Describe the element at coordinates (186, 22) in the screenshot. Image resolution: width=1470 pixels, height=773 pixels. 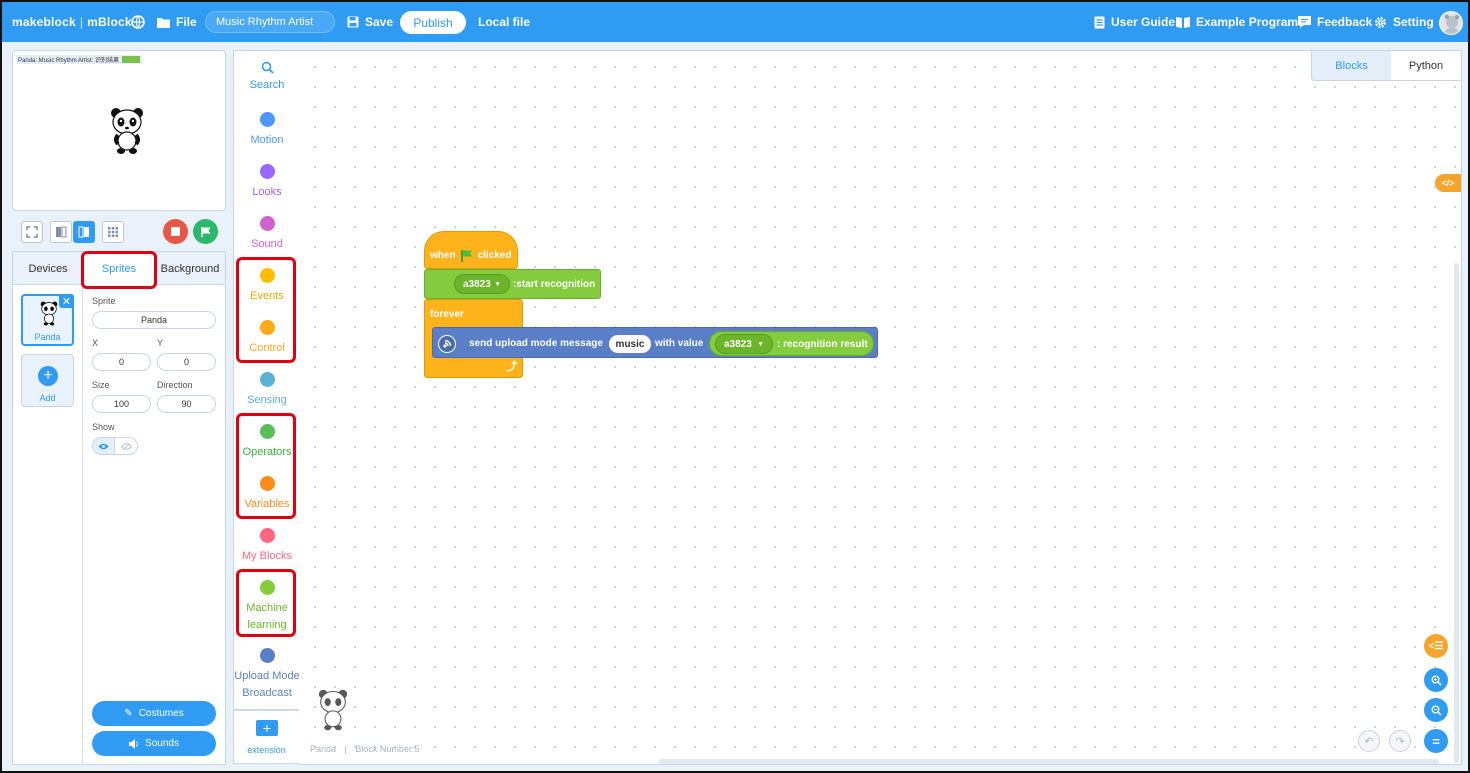
I see `file-menu-label: File` at that location.